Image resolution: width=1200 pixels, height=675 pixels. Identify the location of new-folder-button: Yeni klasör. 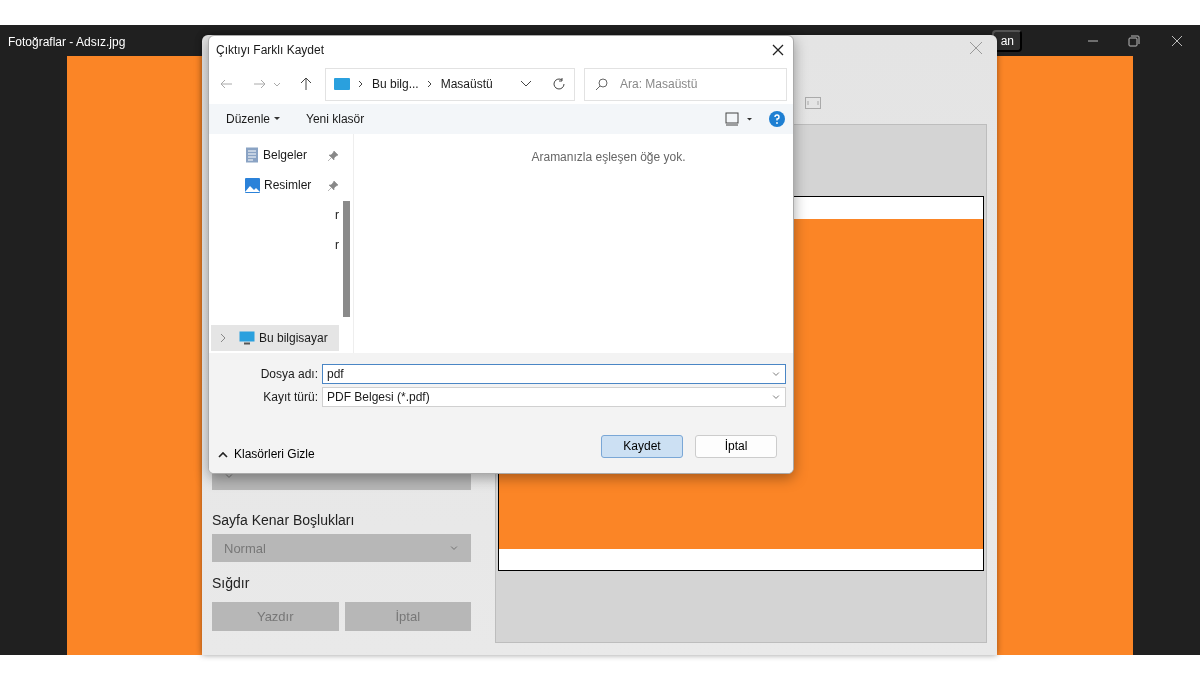
(335, 119).